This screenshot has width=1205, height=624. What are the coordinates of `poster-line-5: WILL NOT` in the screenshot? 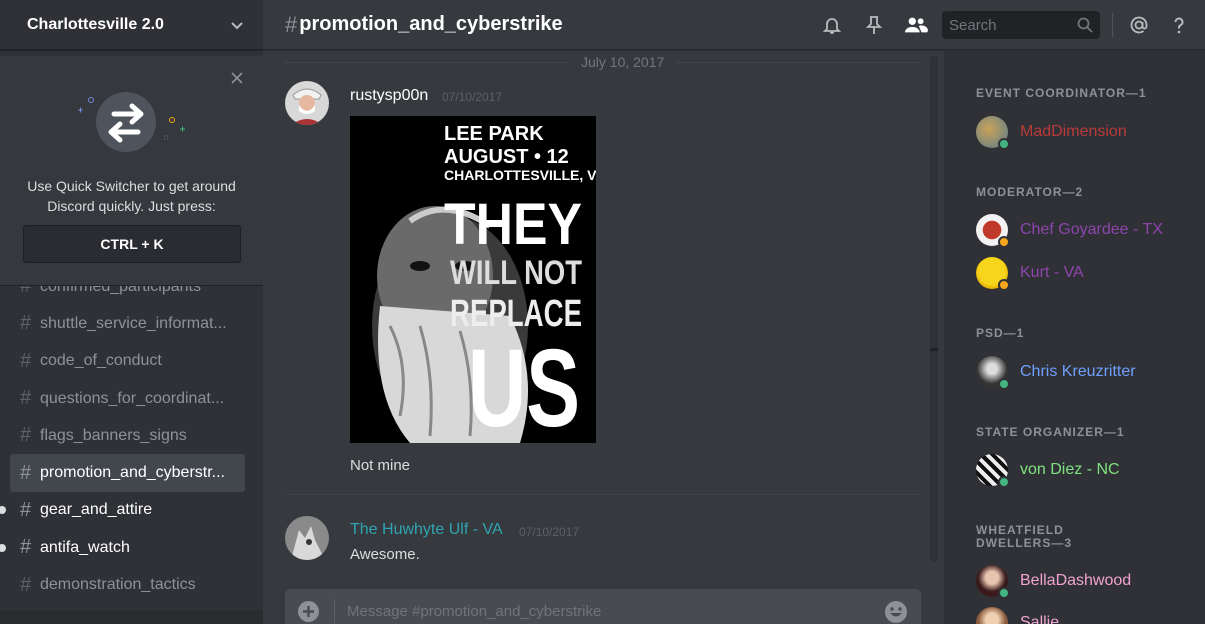 It's located at (516, 273).